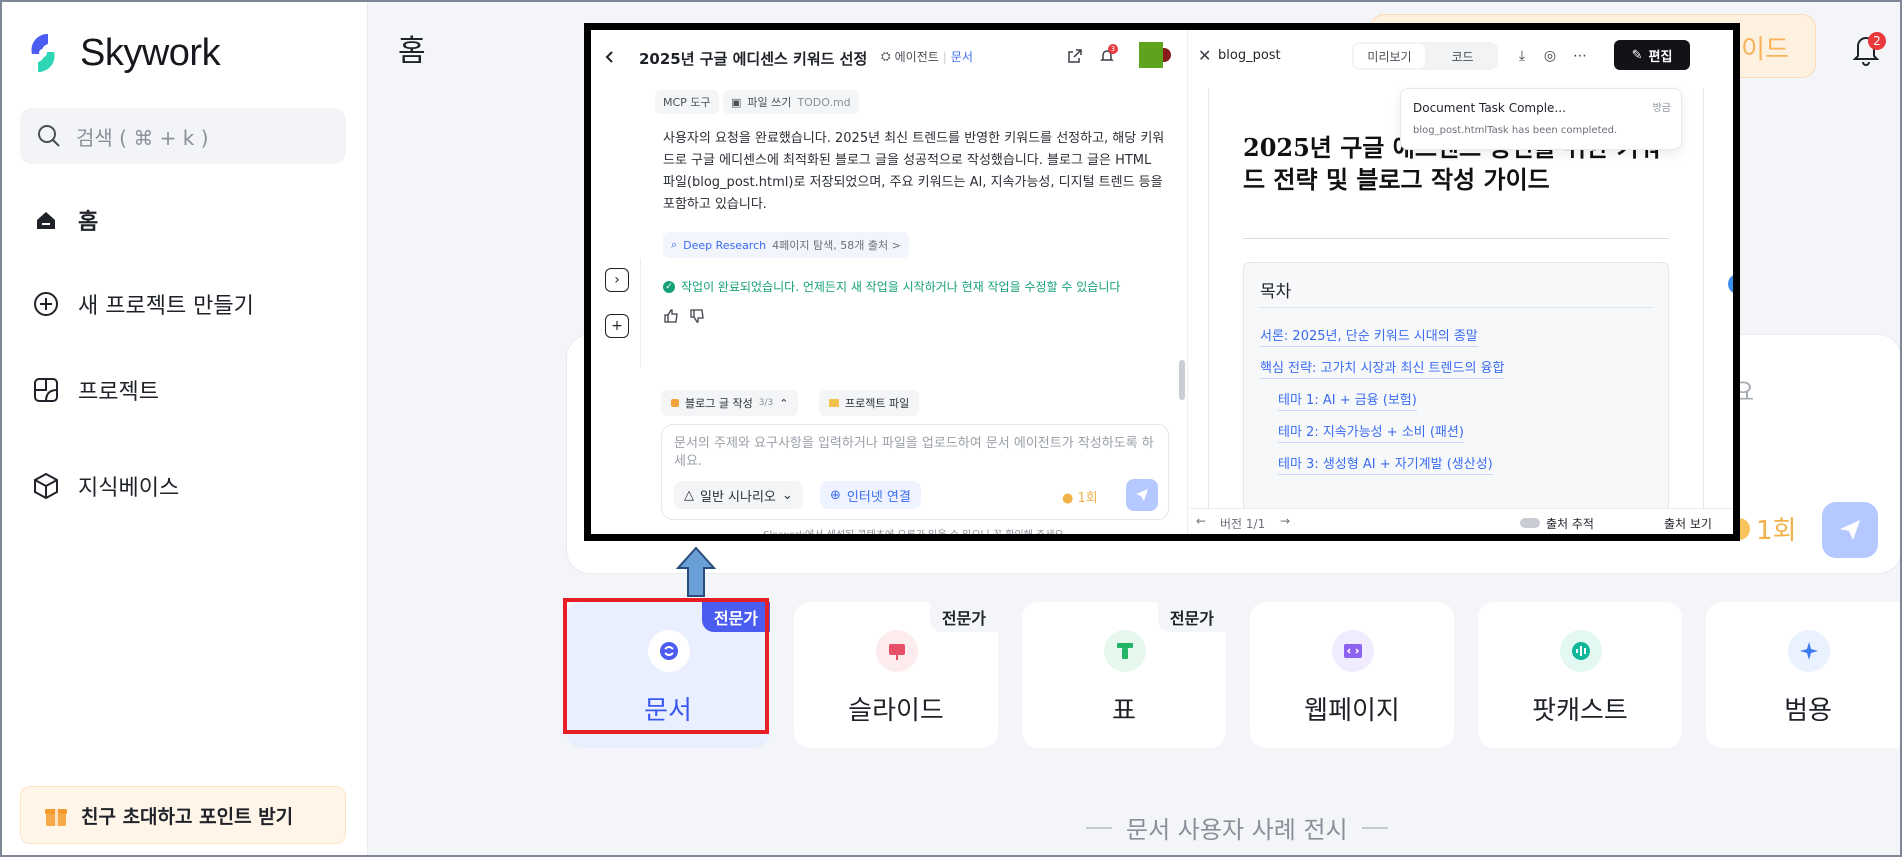  Describe the element at coordinates (1369, 336) in the screenshot. I see `toc-link: 서론: 2025년, 단순 키워드 시대의 종말` at that location.